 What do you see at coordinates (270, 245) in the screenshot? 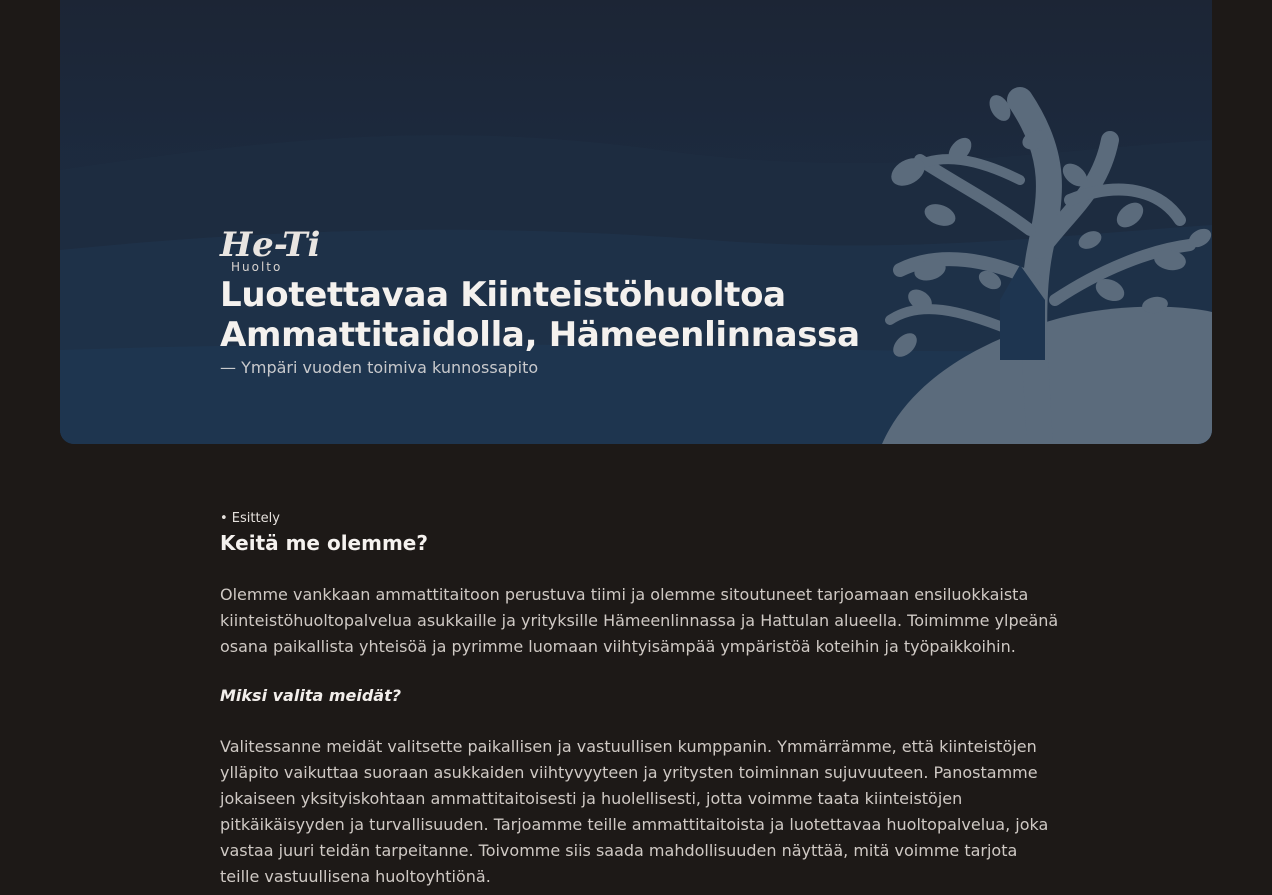
I see `logo-wordmark: He-Ti` at bounding box center [270, 245].